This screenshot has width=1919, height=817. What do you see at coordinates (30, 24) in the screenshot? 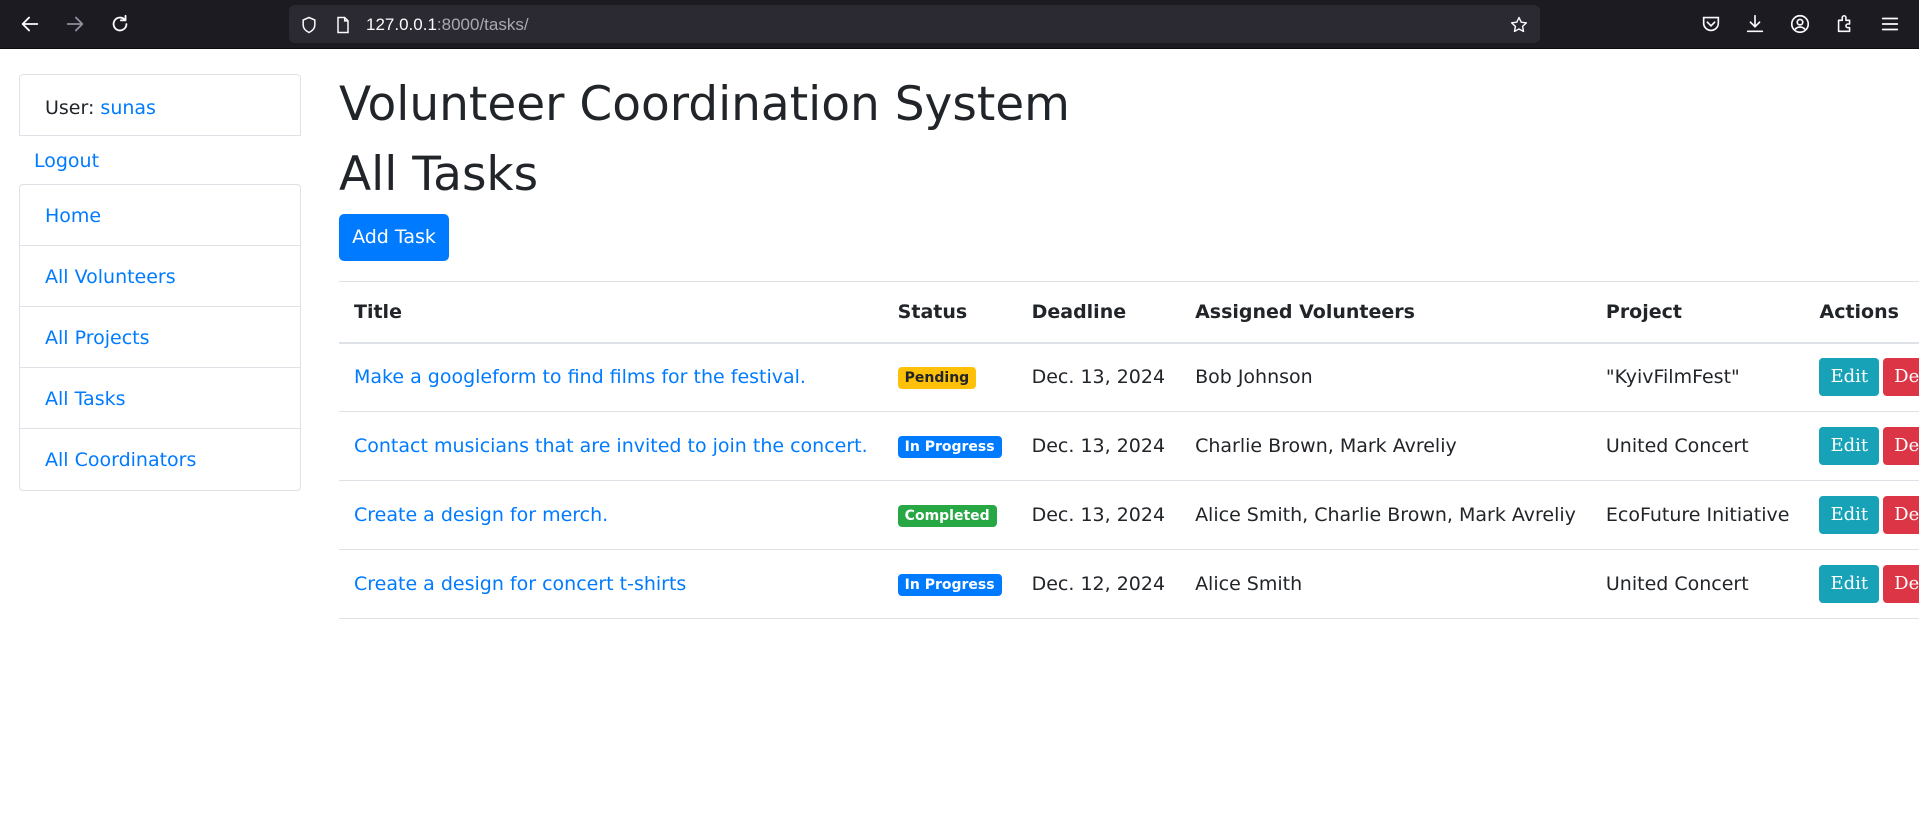
I see `back-arrow-icon` at bounding box center [30, 24].